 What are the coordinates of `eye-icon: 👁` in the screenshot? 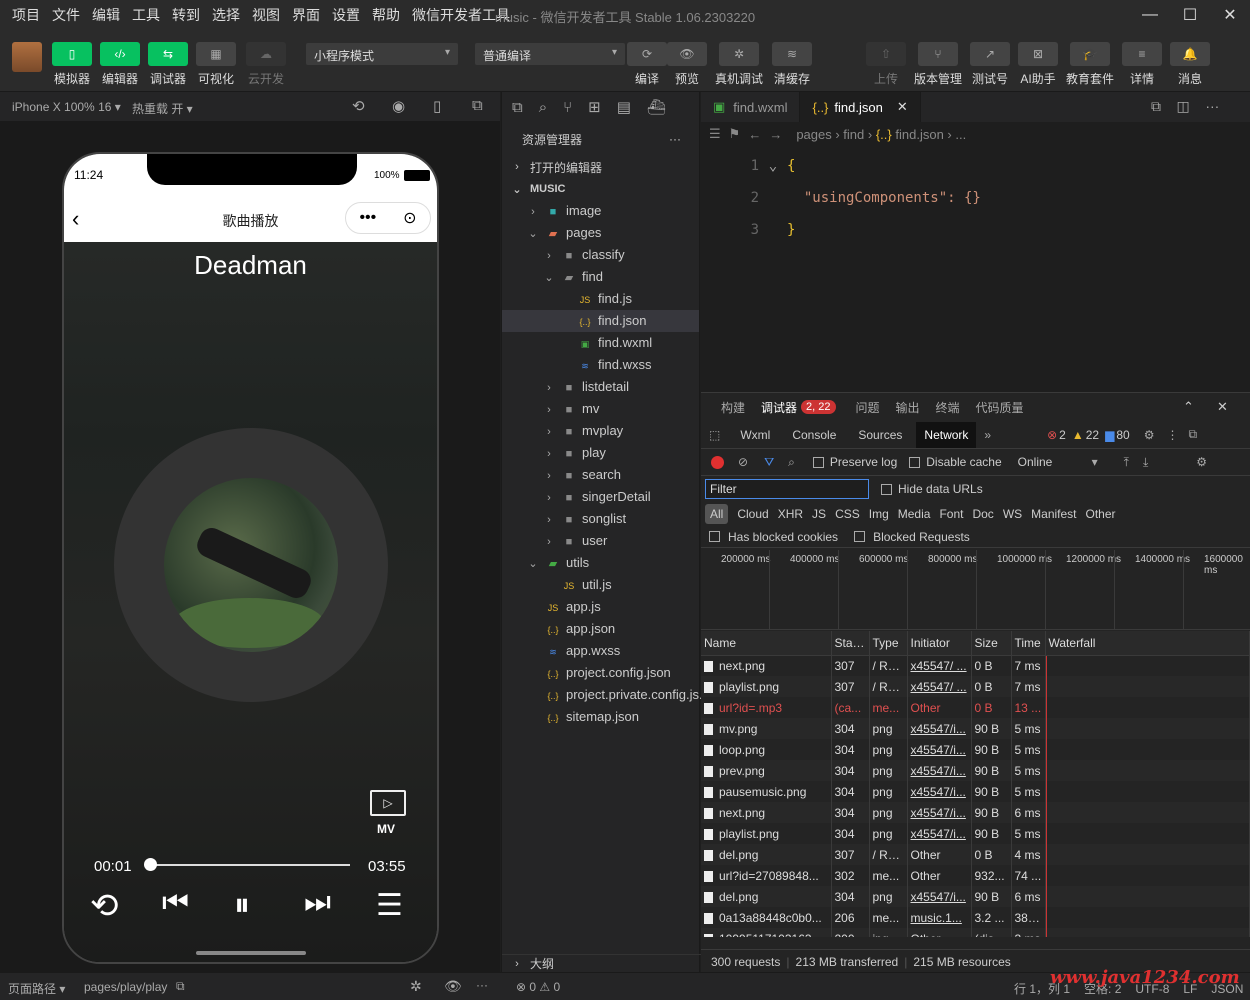 It's located at (453, 986).